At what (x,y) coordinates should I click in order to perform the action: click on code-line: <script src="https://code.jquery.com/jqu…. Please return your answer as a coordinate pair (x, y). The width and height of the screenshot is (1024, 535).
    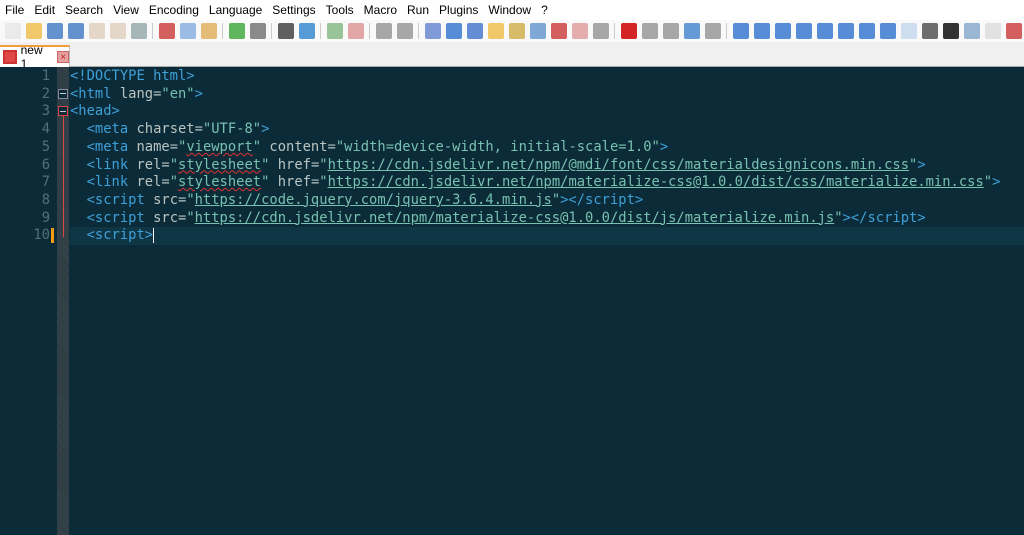
    Looking at the image, I should click on (357, 200).